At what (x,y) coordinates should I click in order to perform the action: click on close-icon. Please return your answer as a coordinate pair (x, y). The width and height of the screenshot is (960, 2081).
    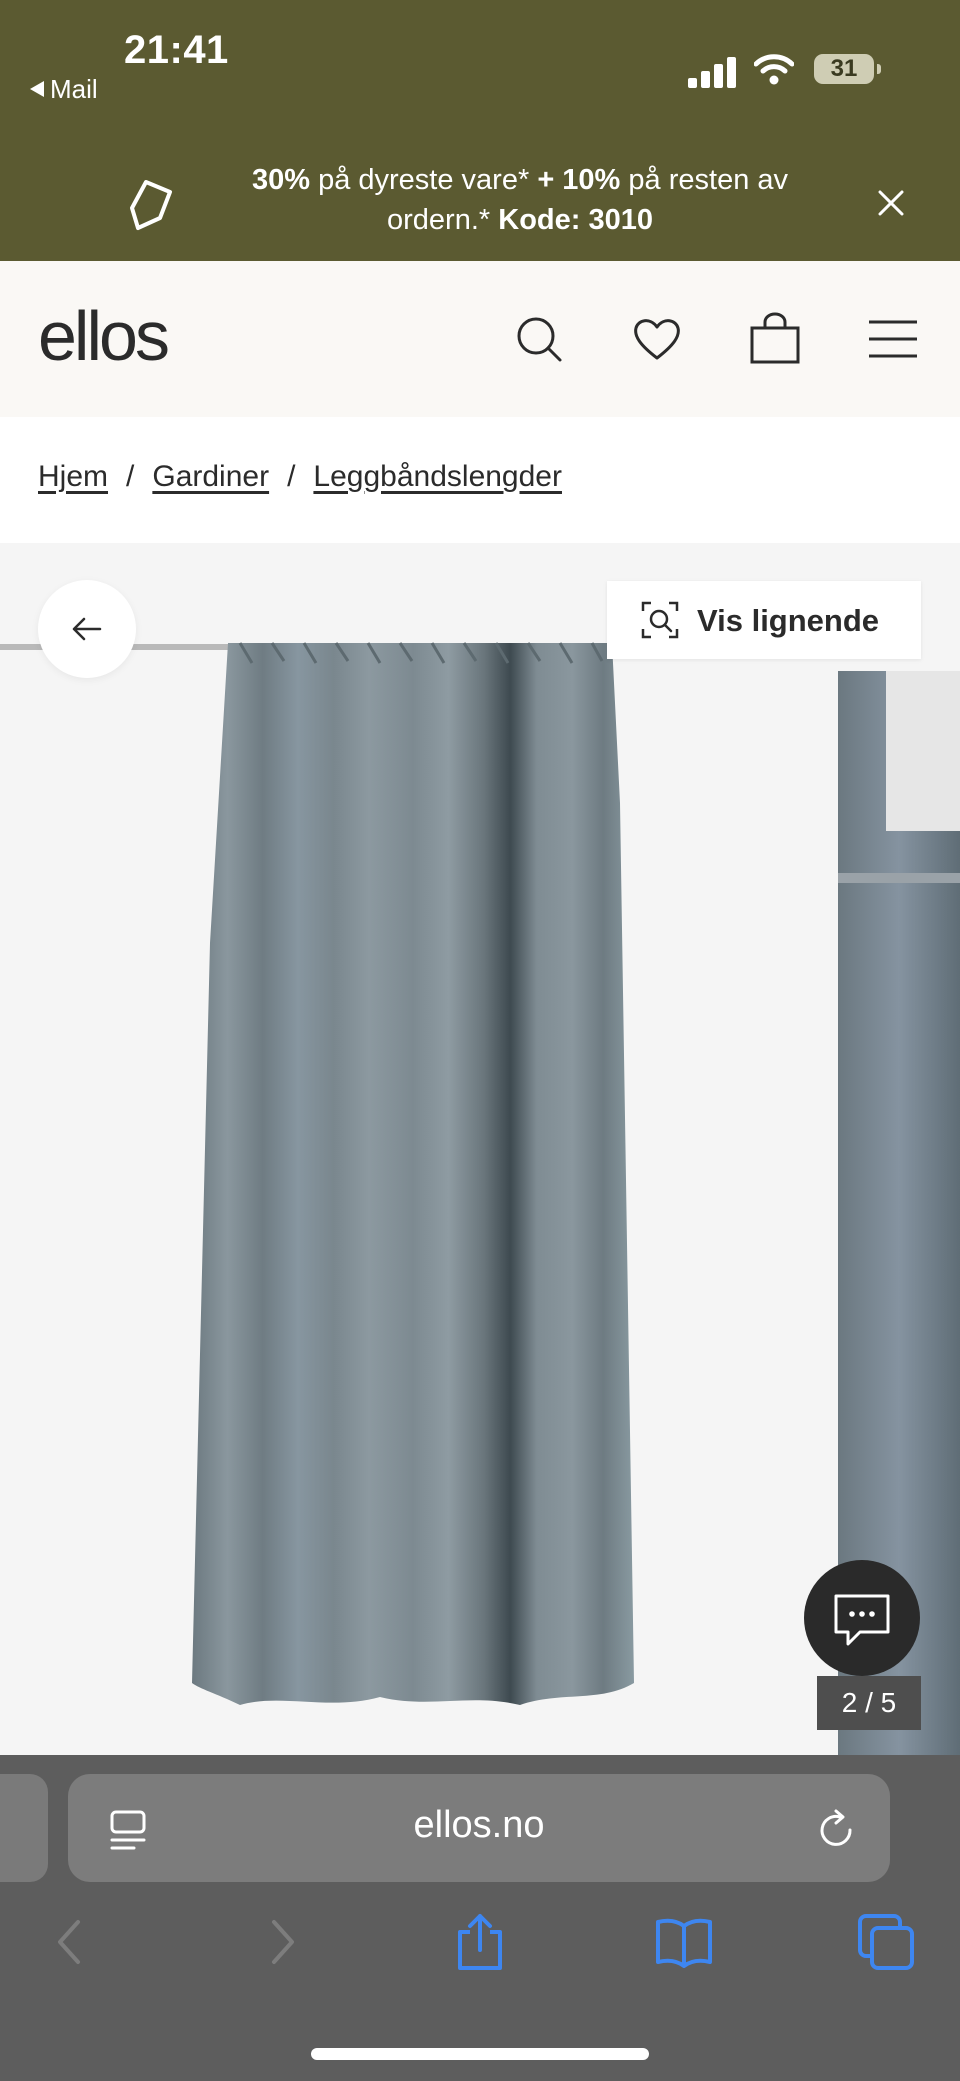
    Looking at the image, I should click on (891, 203).